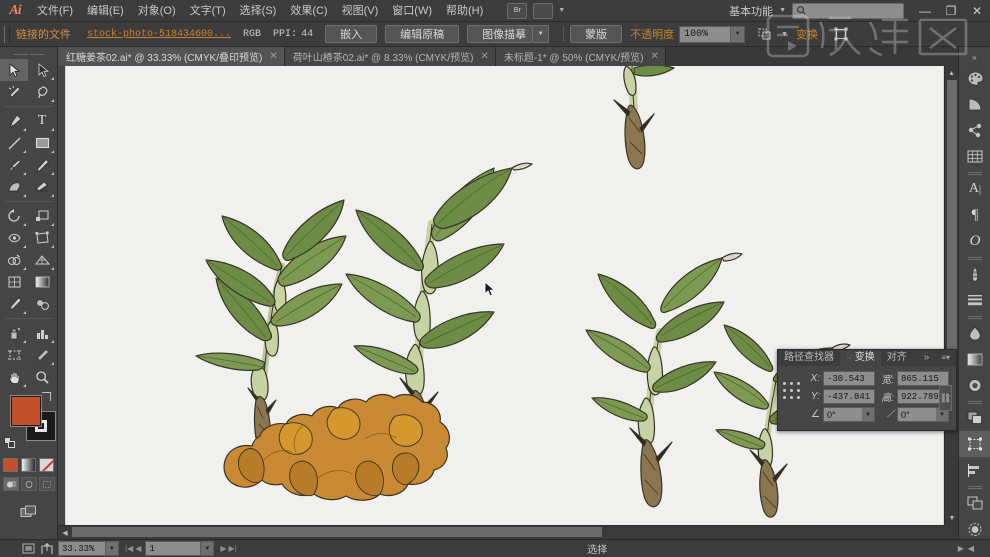 This screenshot has width=990, height=557. Describe the element at coordinates (860, 358) in the screenshot. I see `tab-transform: ⁙ 变换` at that location.